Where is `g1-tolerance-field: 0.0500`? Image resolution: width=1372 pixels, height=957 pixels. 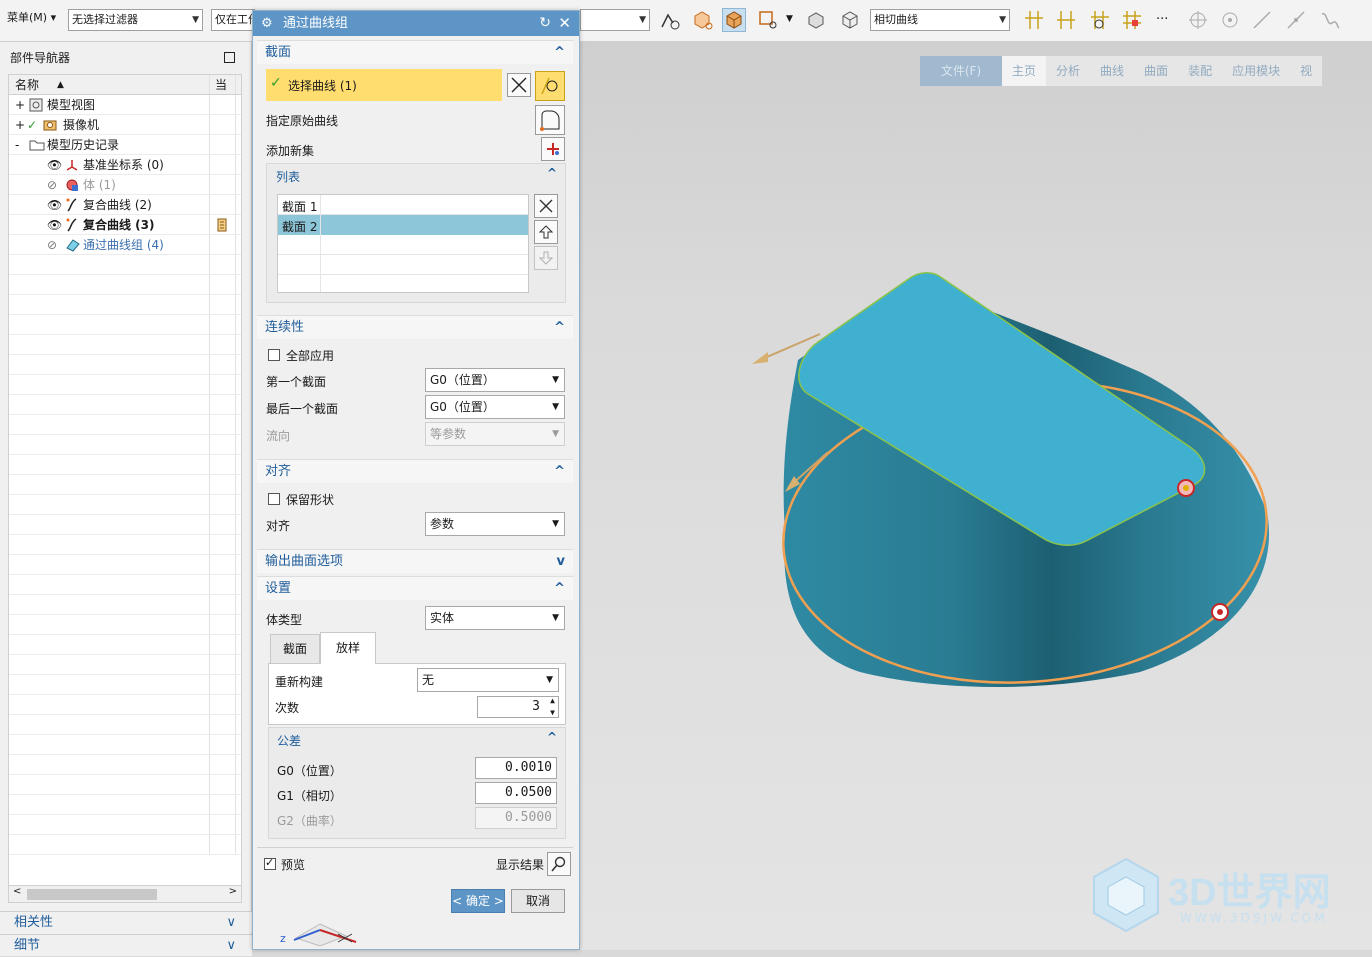
g1-tolerance-field: 0.0500 is located at coordinates (516, 793).